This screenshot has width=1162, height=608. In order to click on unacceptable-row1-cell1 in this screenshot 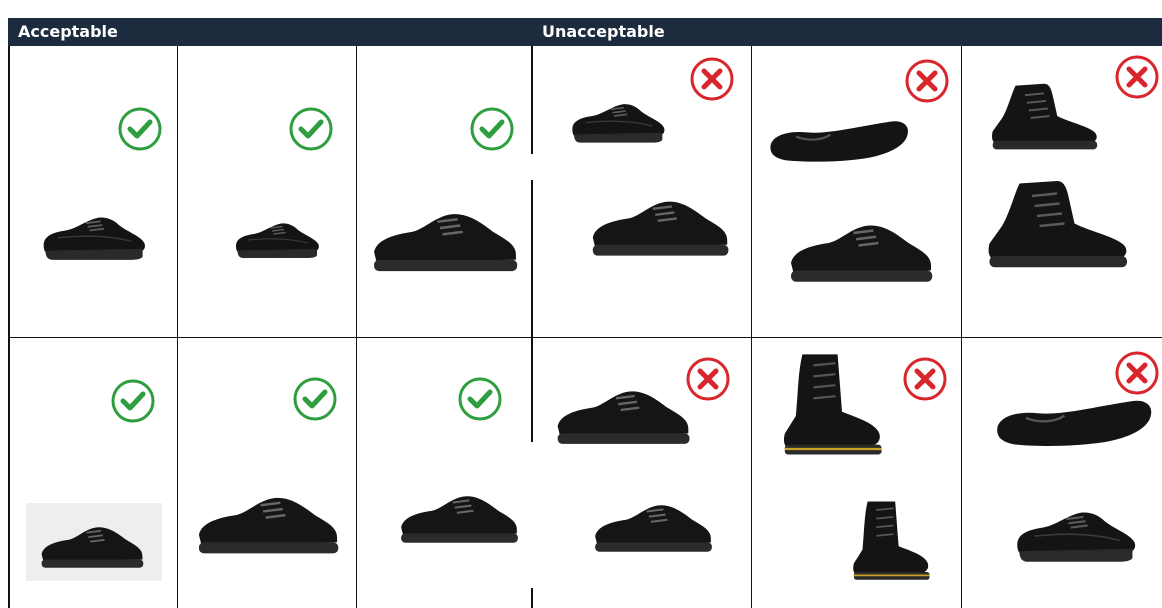, I will do `click(642, 191)`.